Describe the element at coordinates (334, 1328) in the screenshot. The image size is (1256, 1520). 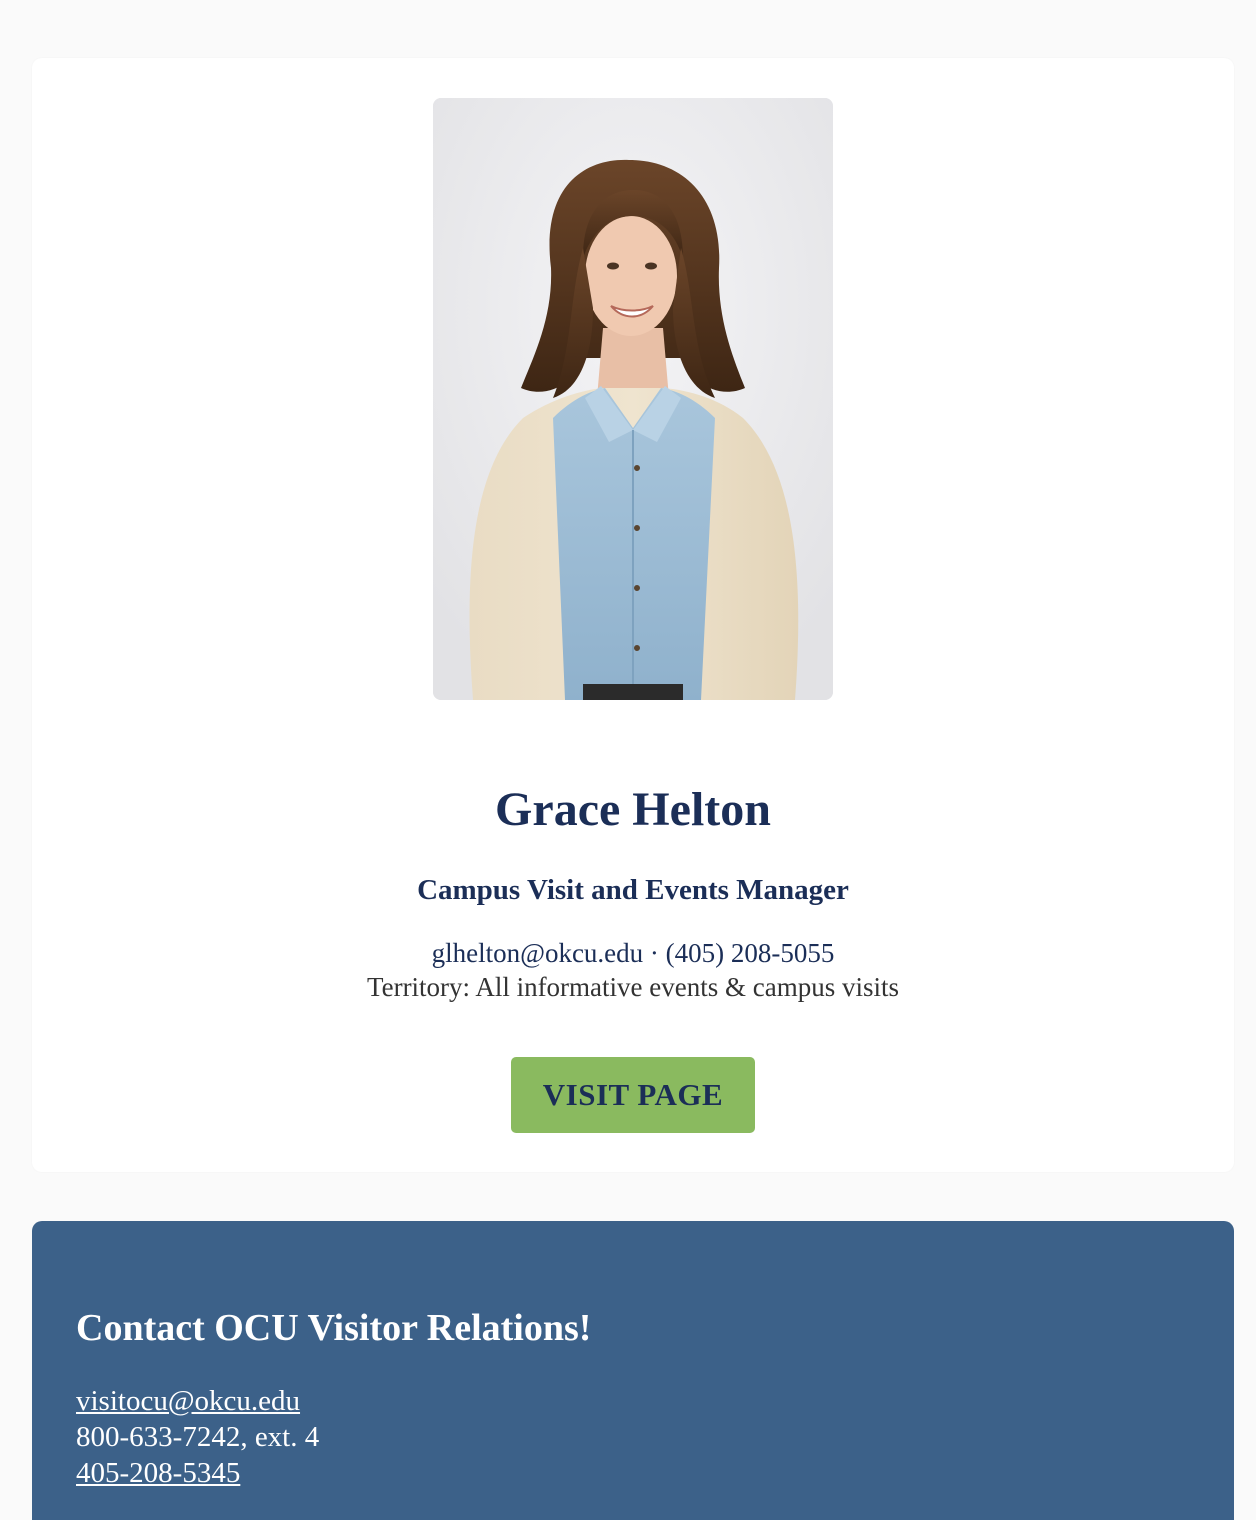
I see `panel-heading: Contact OCU Visitor Relations!` at that location.